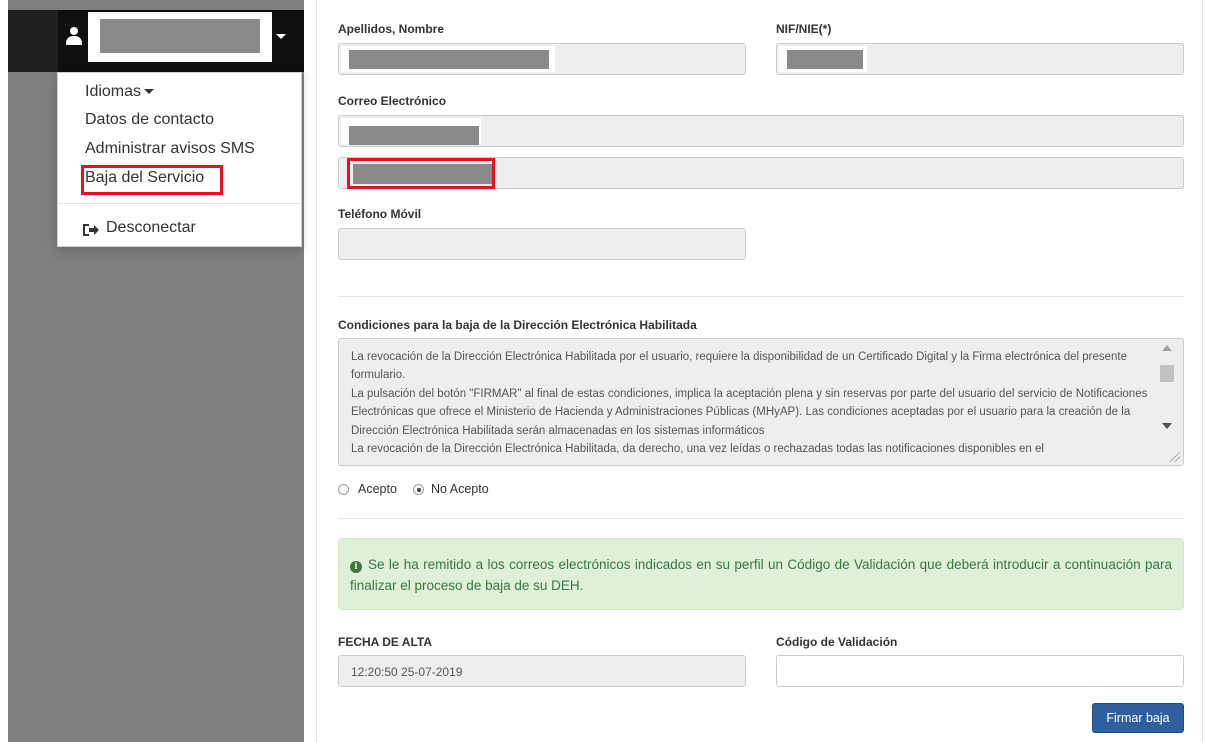  I want to click on scrollbar-thumb, so click(1167, 373).